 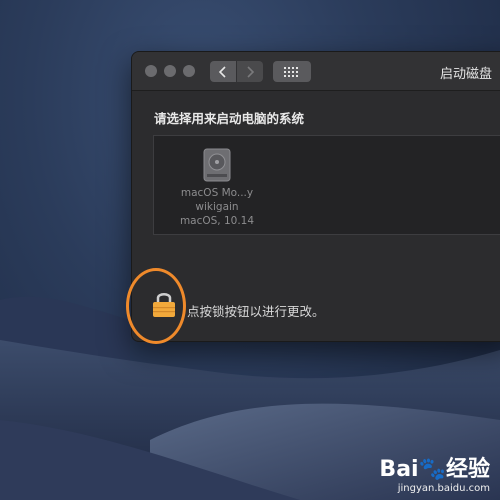 What do you see at coordinates (189, 71) in the screenshot?
I see `zoom-button` at bounding box center [189, 71].